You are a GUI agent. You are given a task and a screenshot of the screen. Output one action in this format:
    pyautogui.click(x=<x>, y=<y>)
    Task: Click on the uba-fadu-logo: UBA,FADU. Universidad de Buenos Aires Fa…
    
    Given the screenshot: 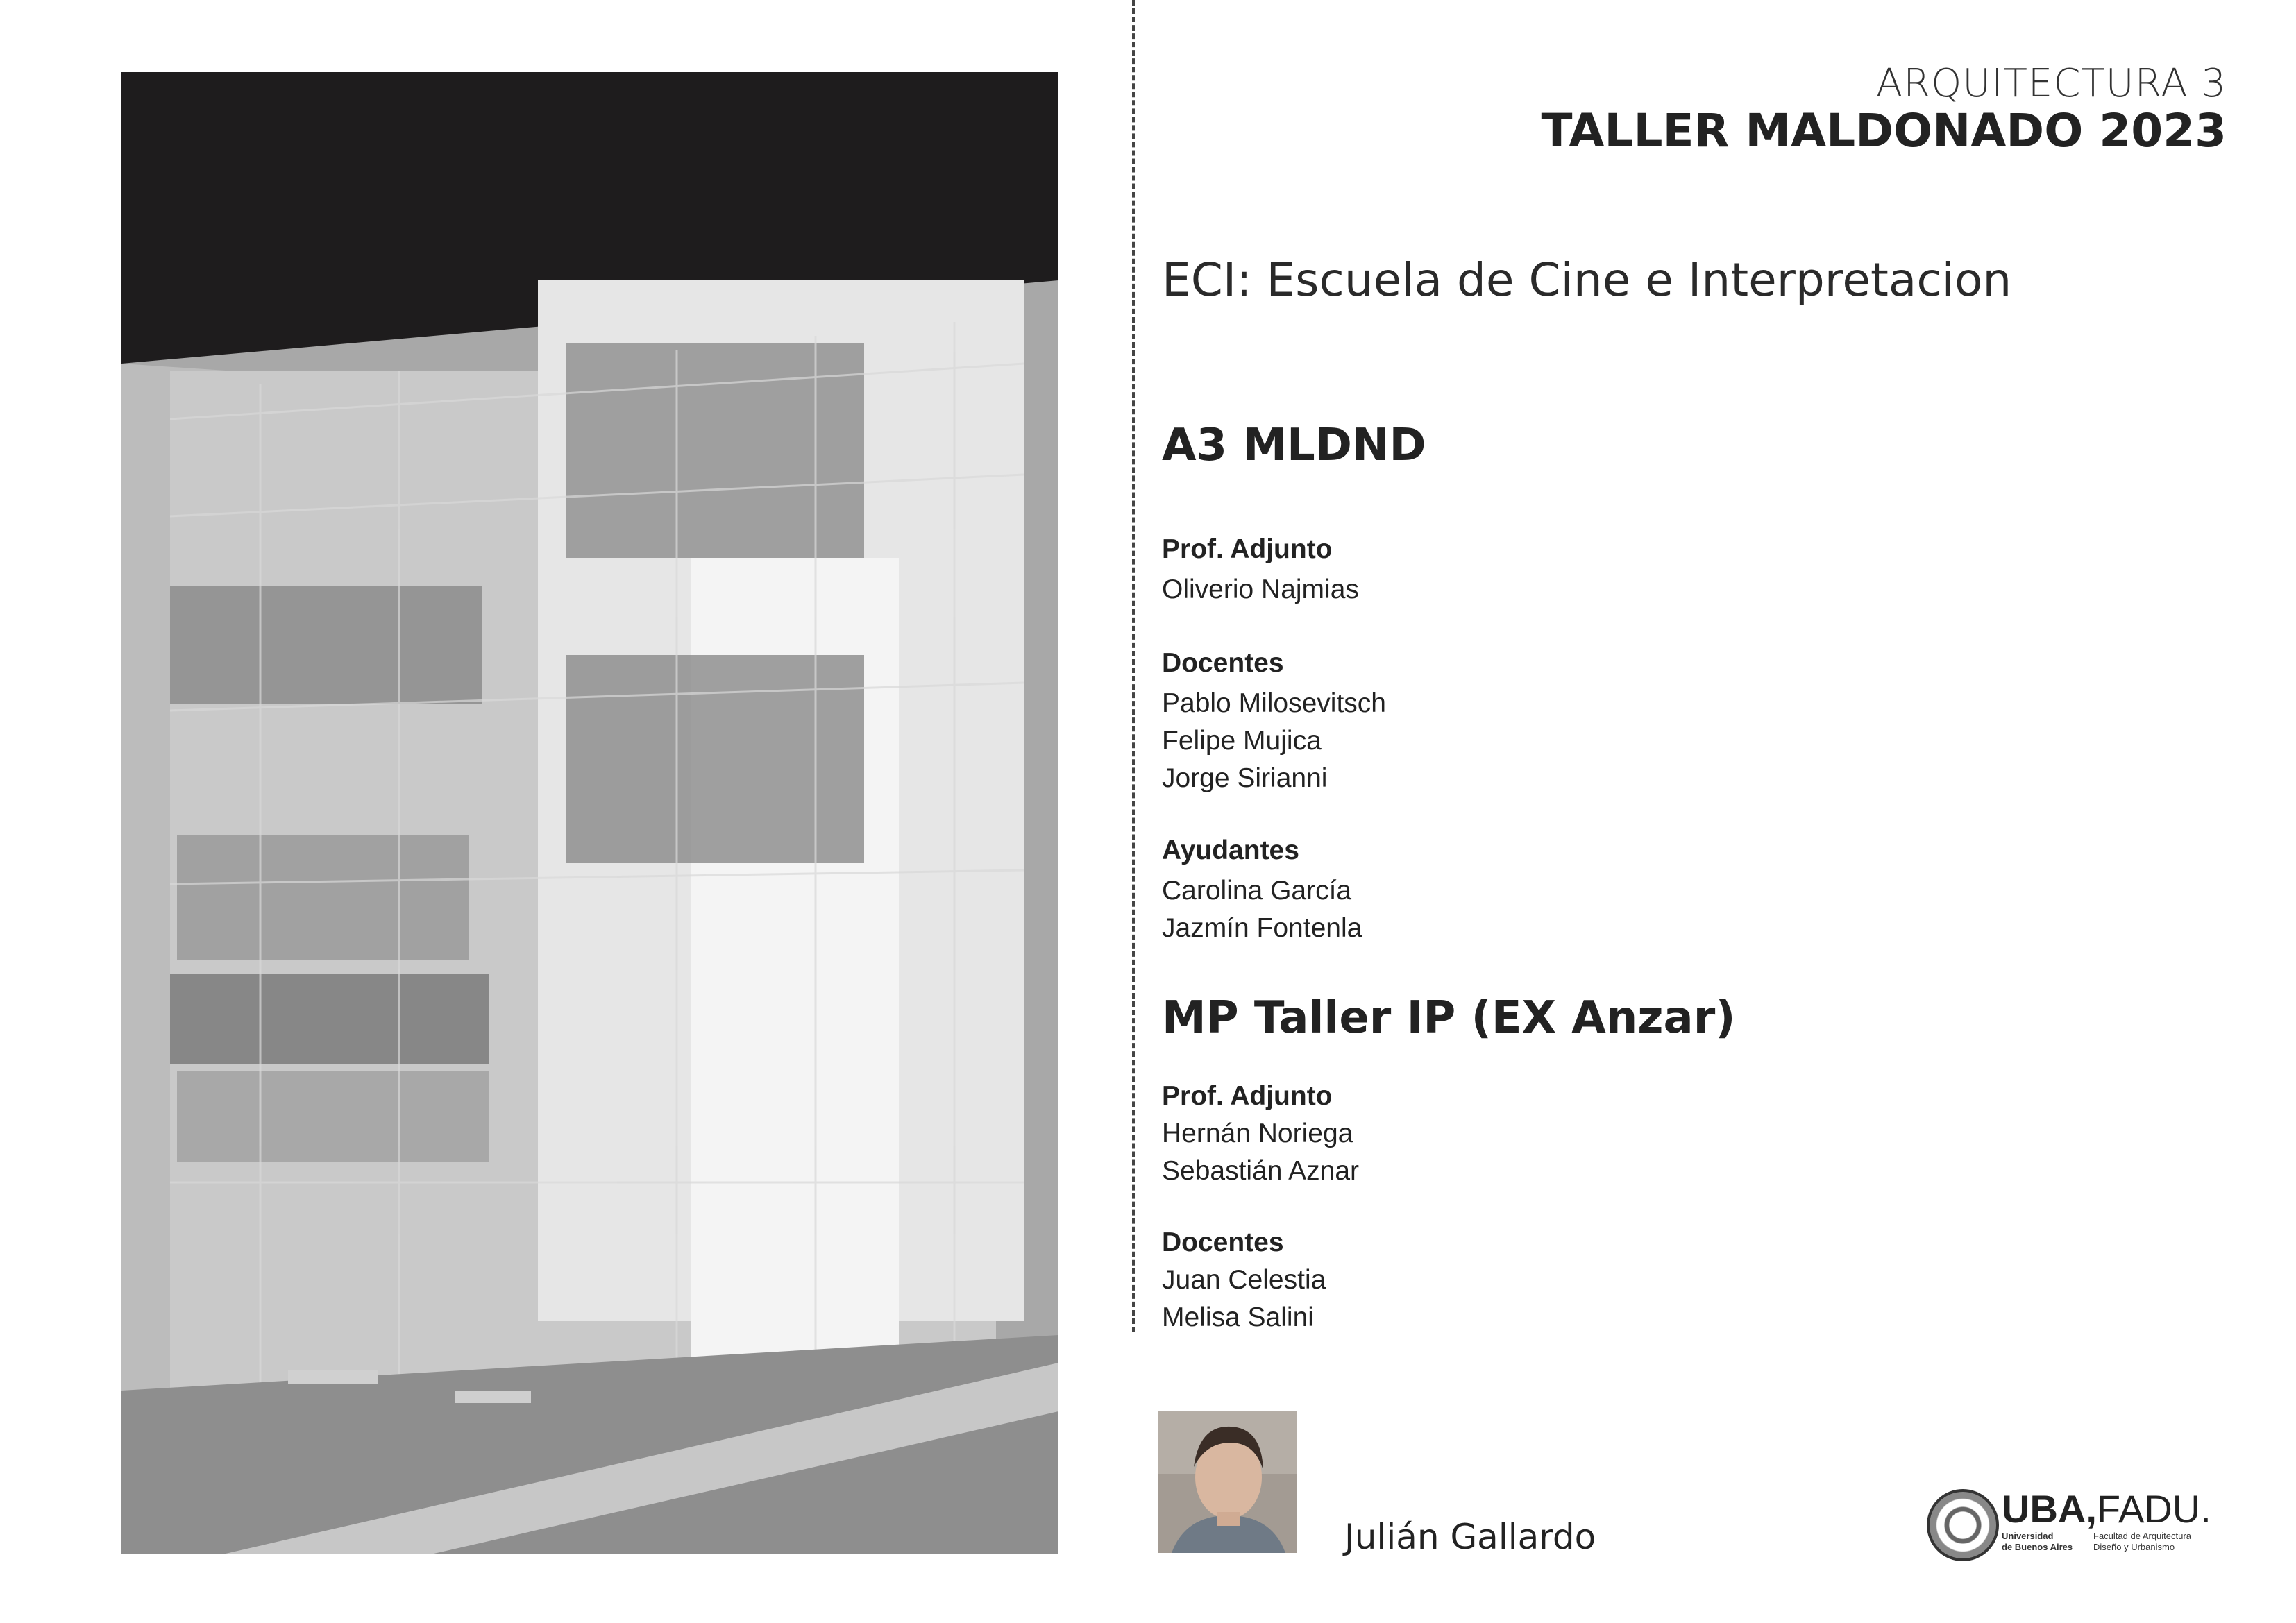 What is the action you would take?
    pyautogui.click(x=2072, y=1524)
    